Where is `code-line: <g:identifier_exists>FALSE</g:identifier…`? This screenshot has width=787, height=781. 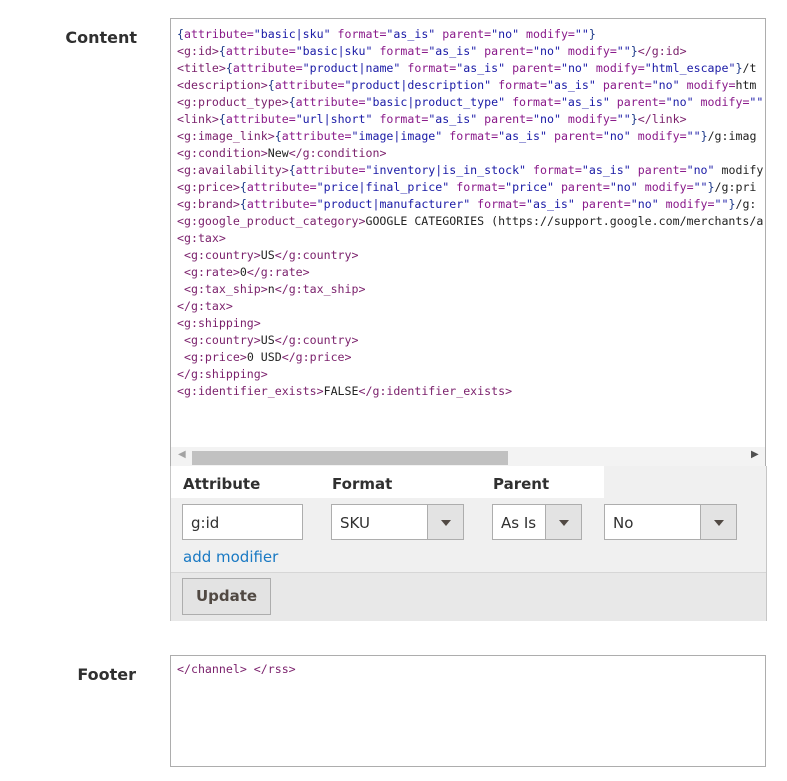 code-line: <g:identifier_exists>FALSE</g:identifier… is located at coordinates (345, 391).